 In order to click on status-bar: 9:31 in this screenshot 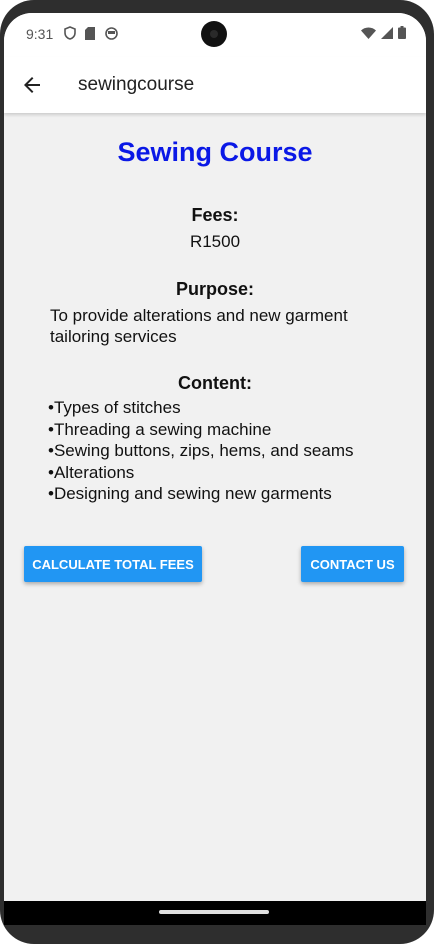, I will do `click(215, 35)`.